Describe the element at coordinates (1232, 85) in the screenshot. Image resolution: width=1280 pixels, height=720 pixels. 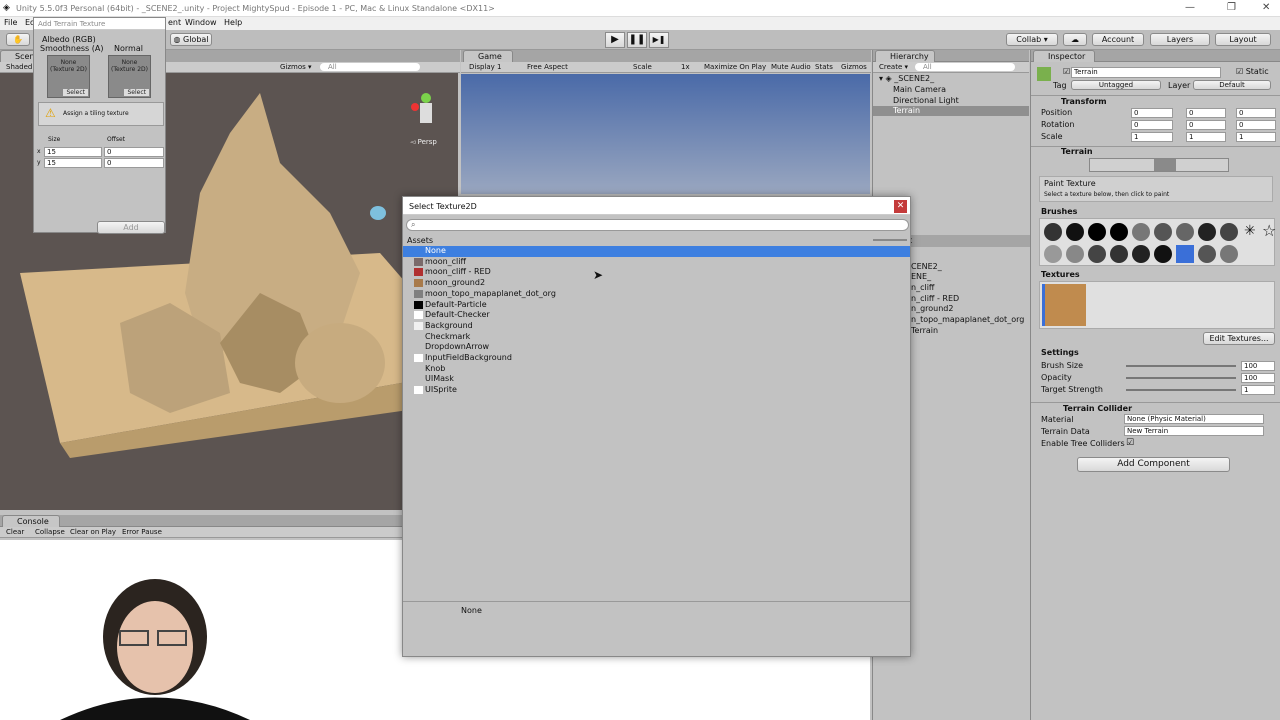
I see `layer-dropdown: Default` at that location.